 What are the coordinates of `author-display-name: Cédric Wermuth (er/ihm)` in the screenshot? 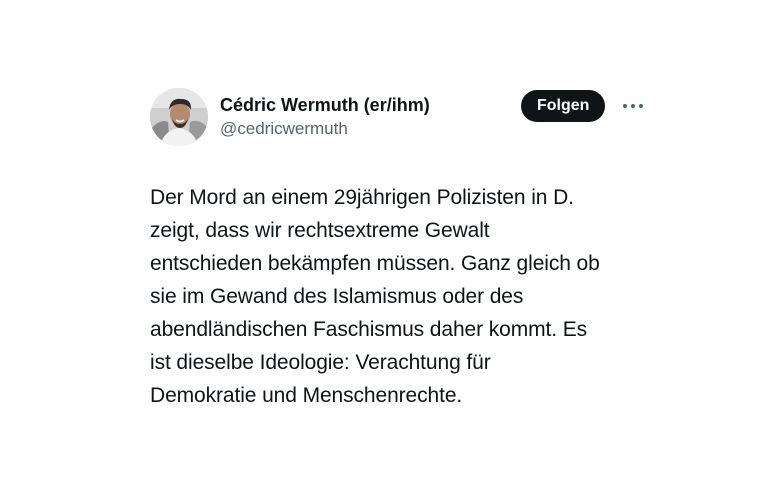 It's located at (325, 105).